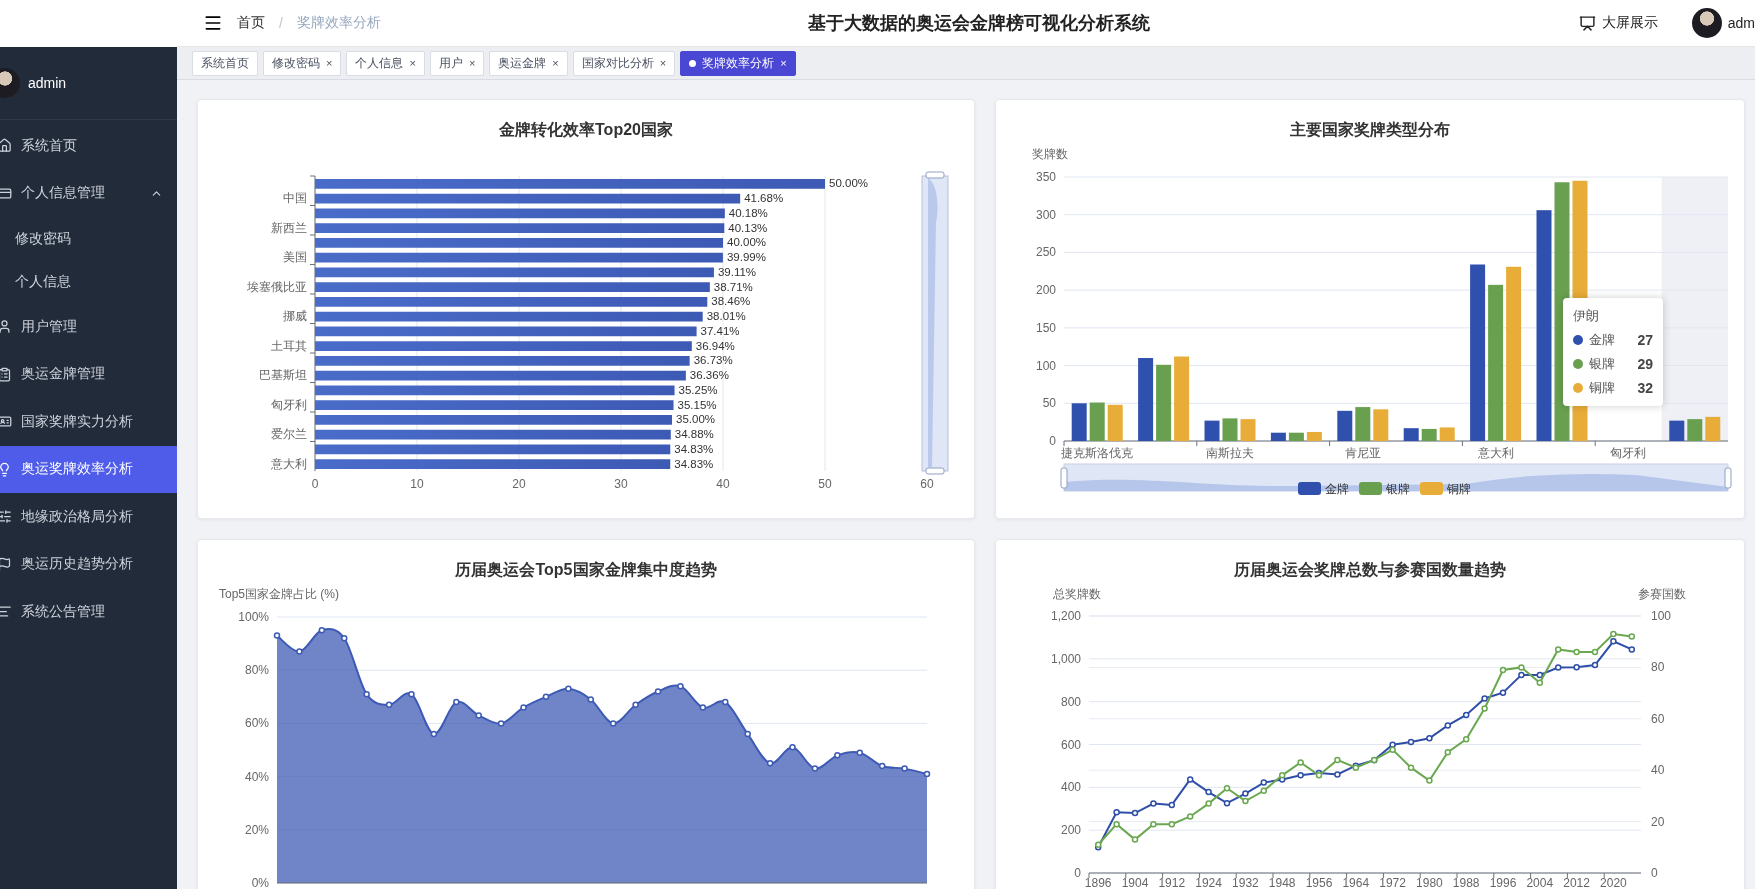 This screenshot has height=889, width=1755. Describe the element at coordinates (733, 286) in the screenshot. I see `value-label: 38.71%` at that location.